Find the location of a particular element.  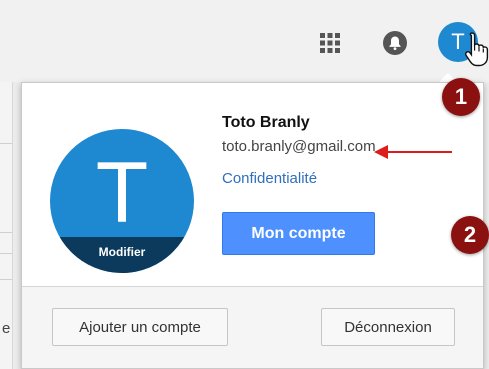

my-account-button: Mon compte is located at coordinates (298, 233).